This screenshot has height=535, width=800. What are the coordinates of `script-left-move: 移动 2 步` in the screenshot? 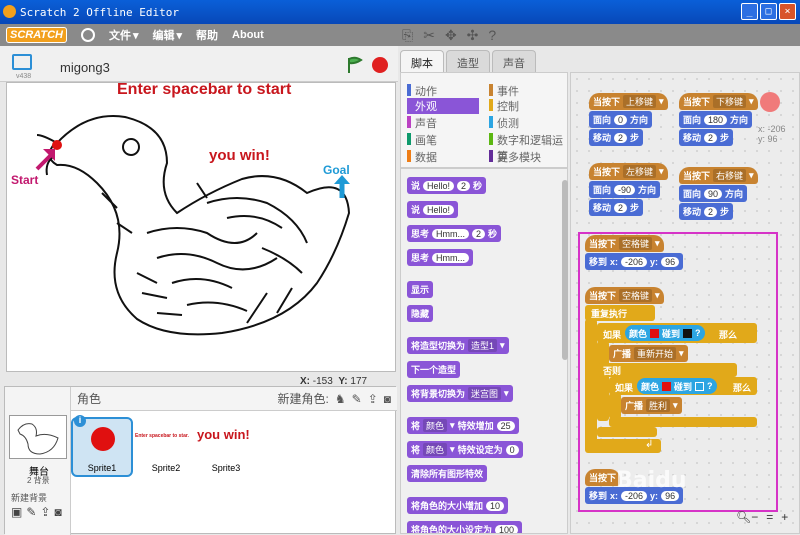 It's located at (616, 207).